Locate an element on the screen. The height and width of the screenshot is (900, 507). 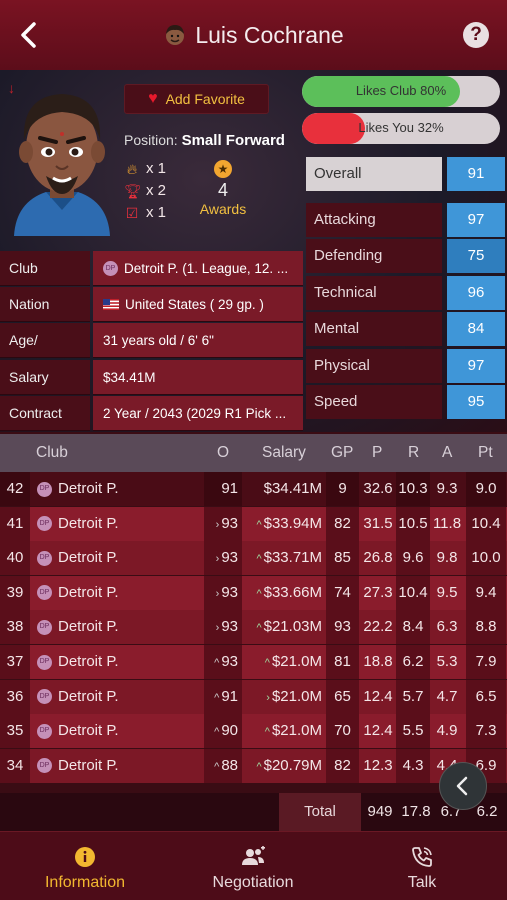
gp-cell: 9 is located at coordinates (342, 489).